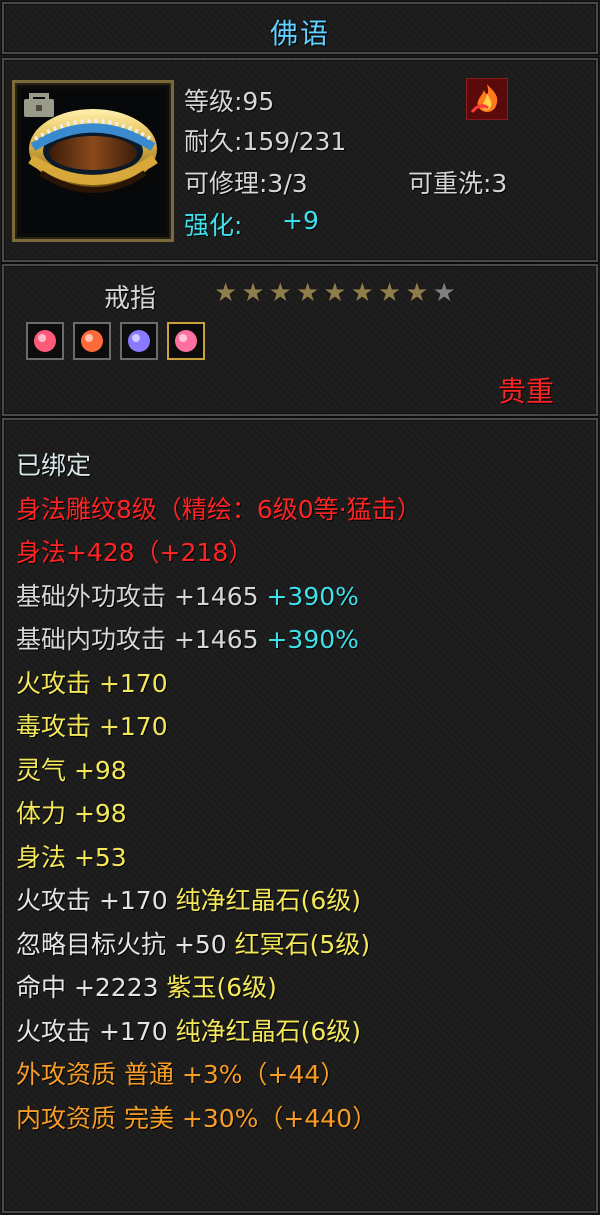 Image resolution: width=600 pixels, height=1215 pixels. Describe the element at coordinates (197, 1118) in the screenshot. I see `attribute-text: 内攻资质 完美 +30%（+440）` at that location.